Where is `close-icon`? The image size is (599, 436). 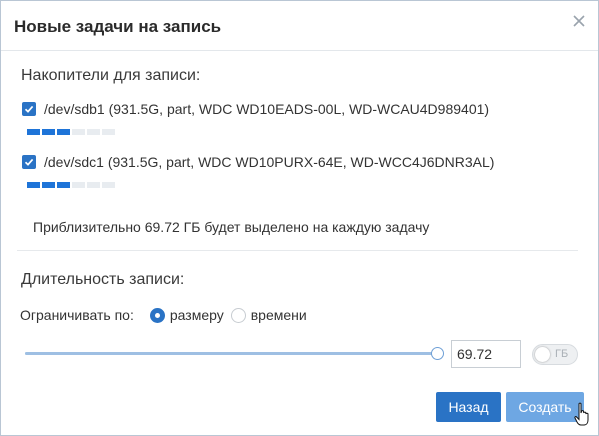 close-icon is located at coordinates (579, 21).